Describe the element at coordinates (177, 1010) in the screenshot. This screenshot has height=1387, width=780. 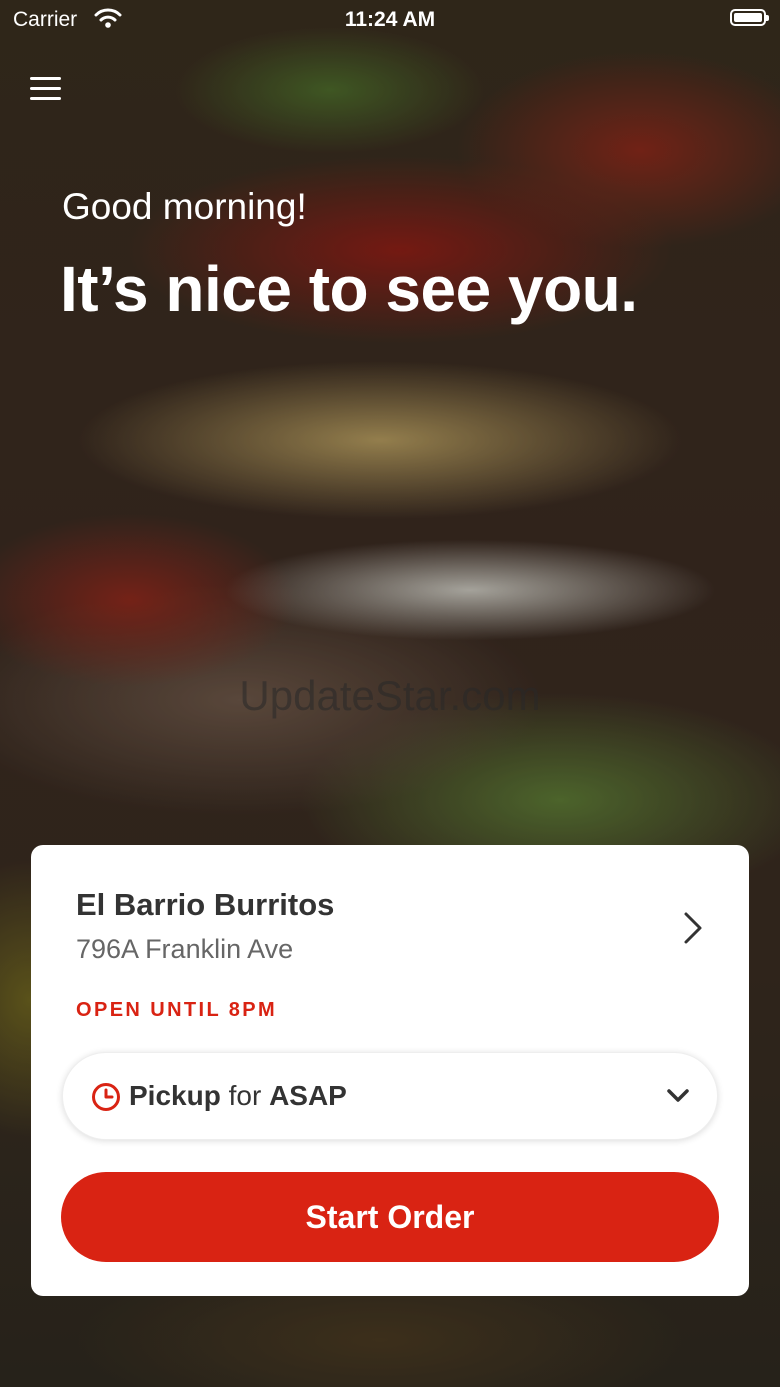
I see `store-hours-badge: OPEN UNTIL 8PM` at that location.